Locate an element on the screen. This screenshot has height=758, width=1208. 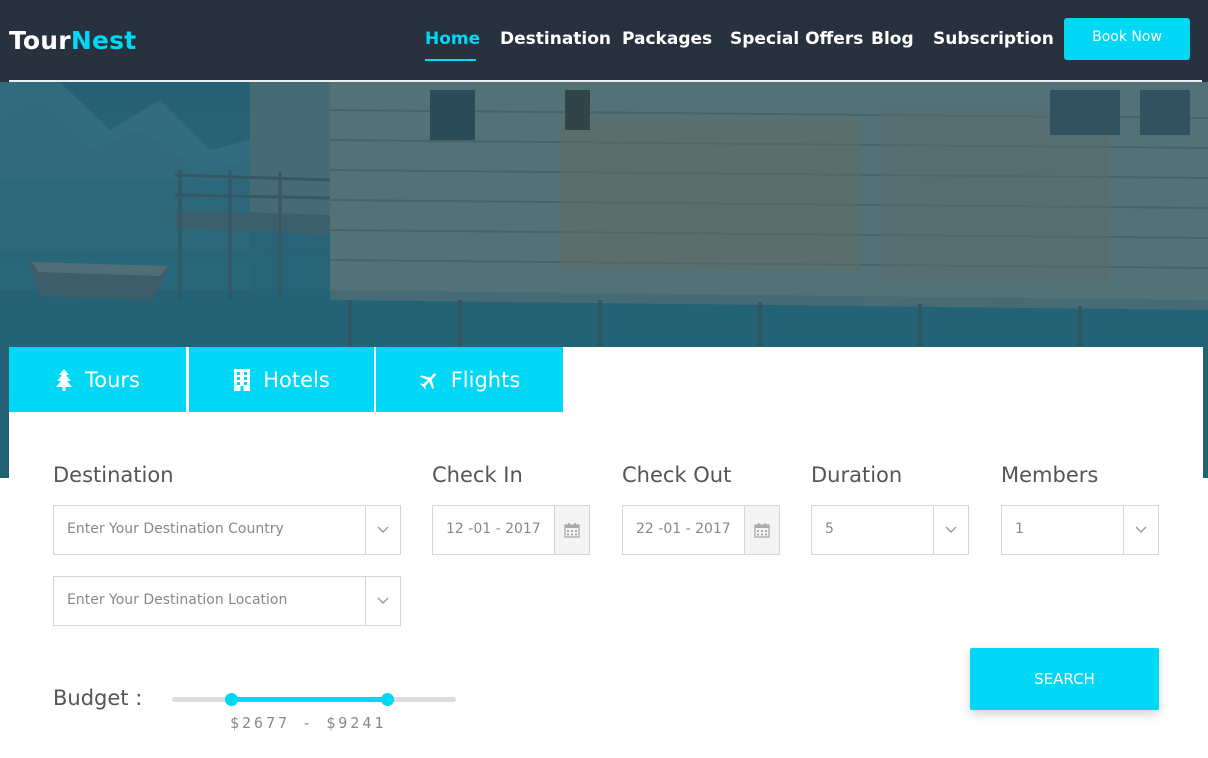
nav-active-indicator is located at coordinates (450, 60).